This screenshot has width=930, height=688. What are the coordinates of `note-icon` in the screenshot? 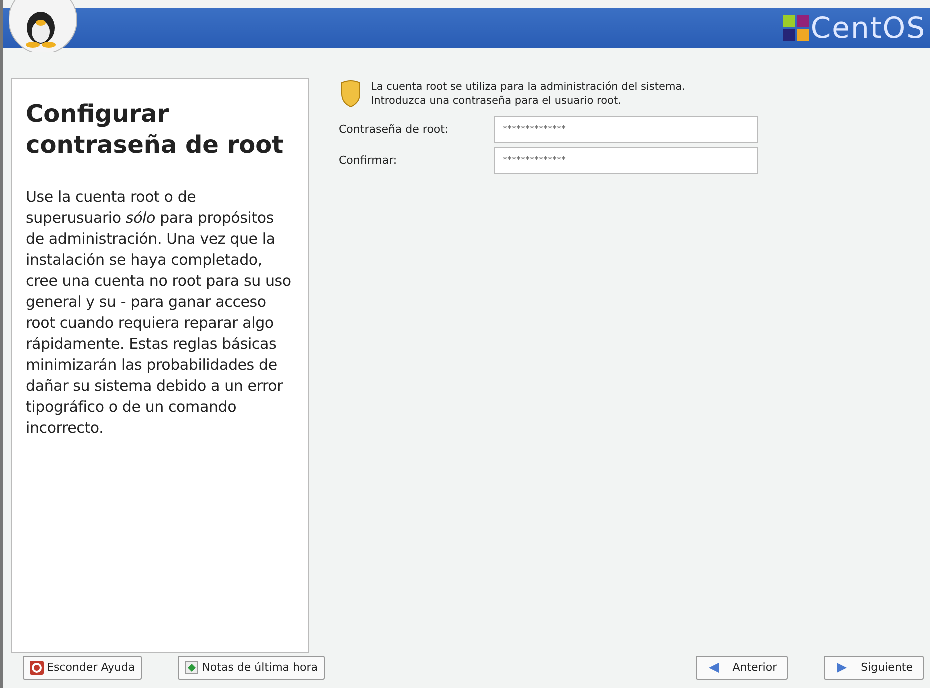 It's located at (192, 668).